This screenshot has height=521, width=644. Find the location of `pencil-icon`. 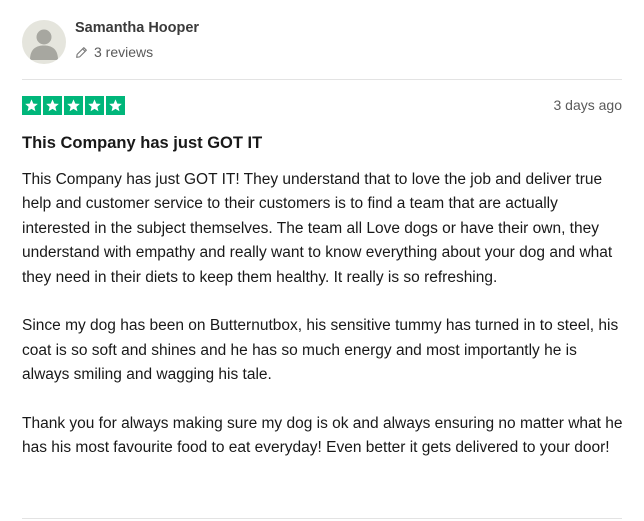

pencil-icon is located at coordinates (81, 52).